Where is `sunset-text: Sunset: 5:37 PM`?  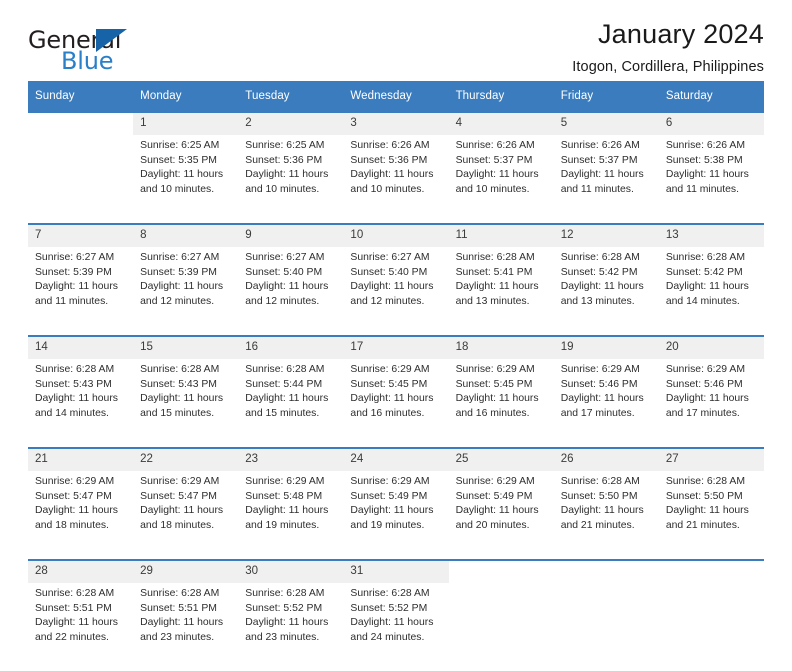
sunset-text: Sunset: 5:37 PM is located at coordinates (494, 160).